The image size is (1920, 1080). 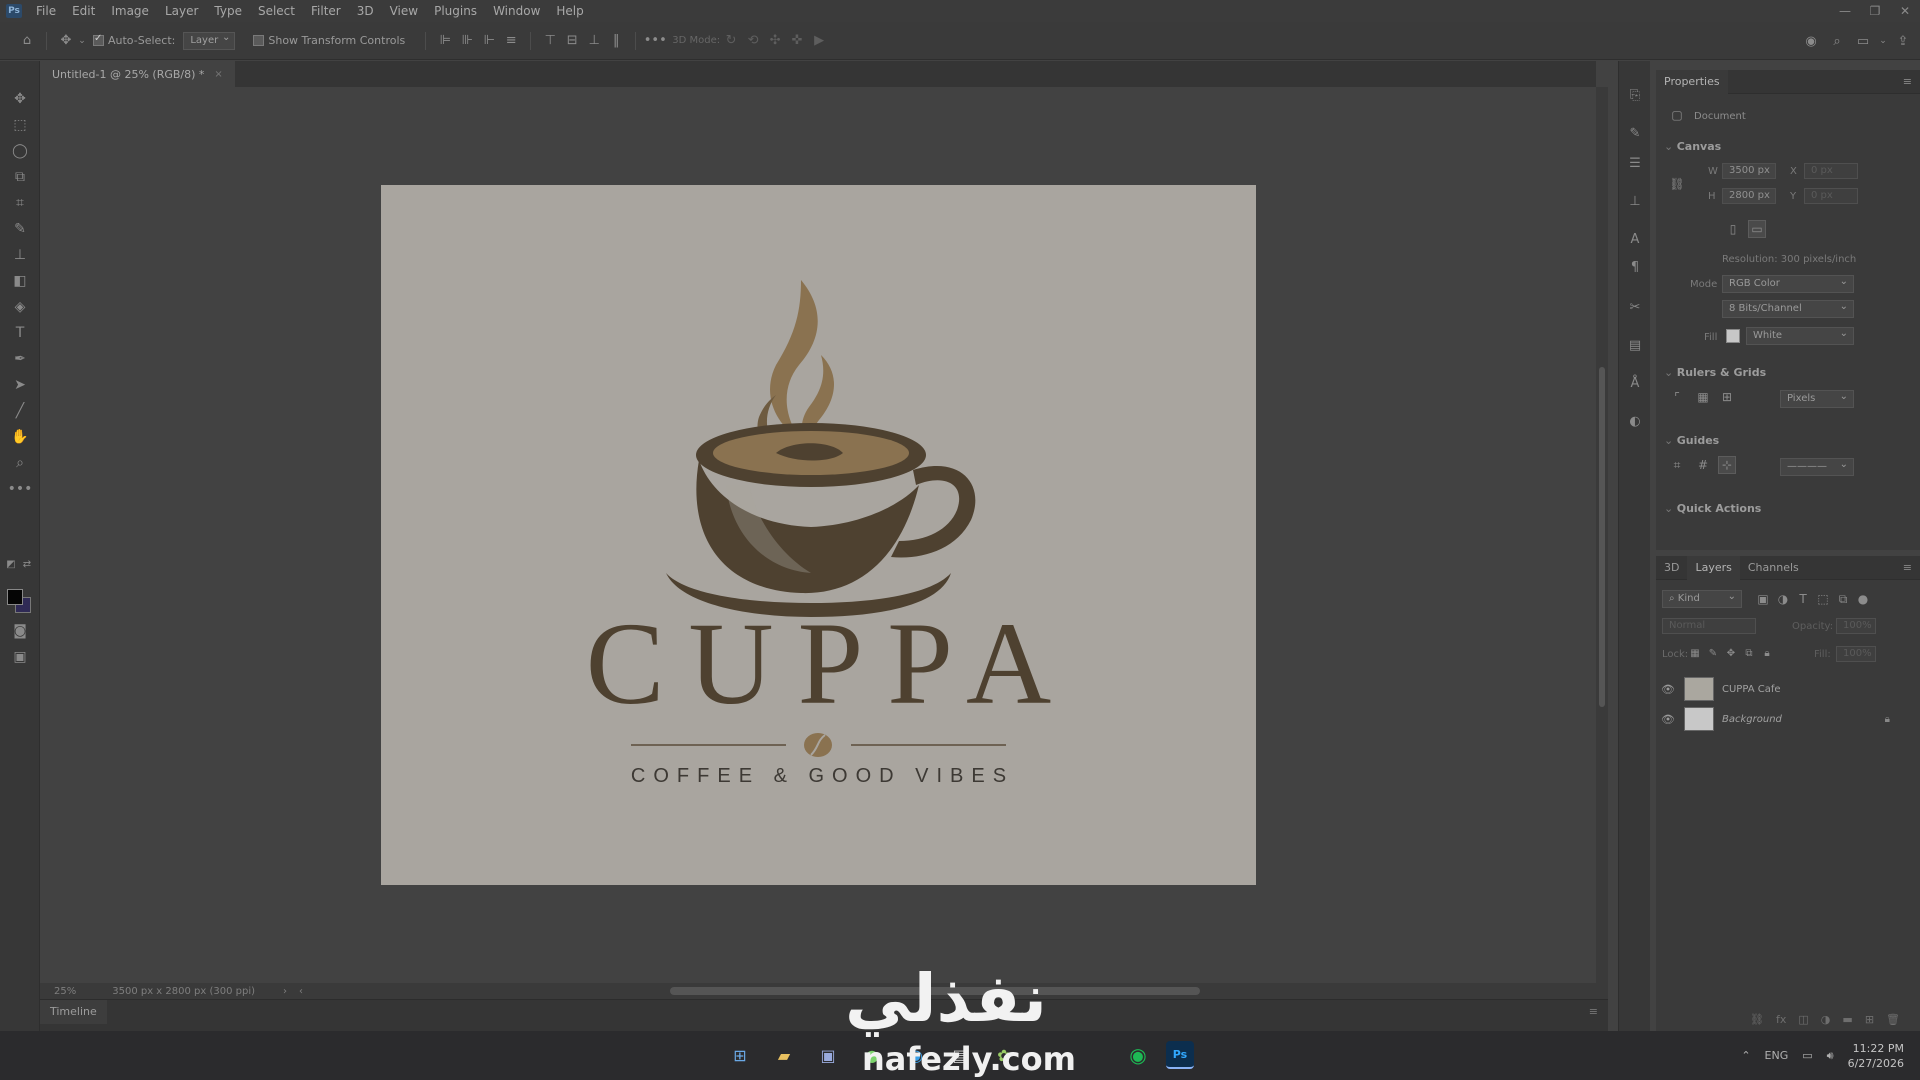 I want to click on store-icon: ▣, so click(x=828, y=1055).